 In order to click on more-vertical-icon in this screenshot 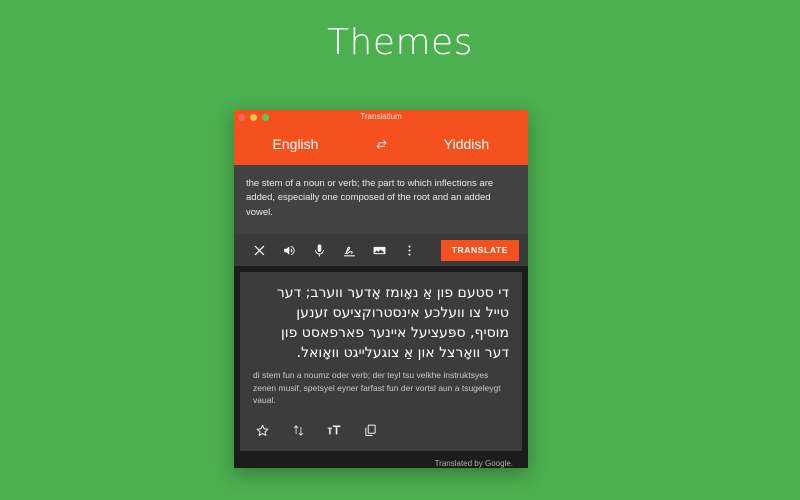, I will do `click(409, 250)`.